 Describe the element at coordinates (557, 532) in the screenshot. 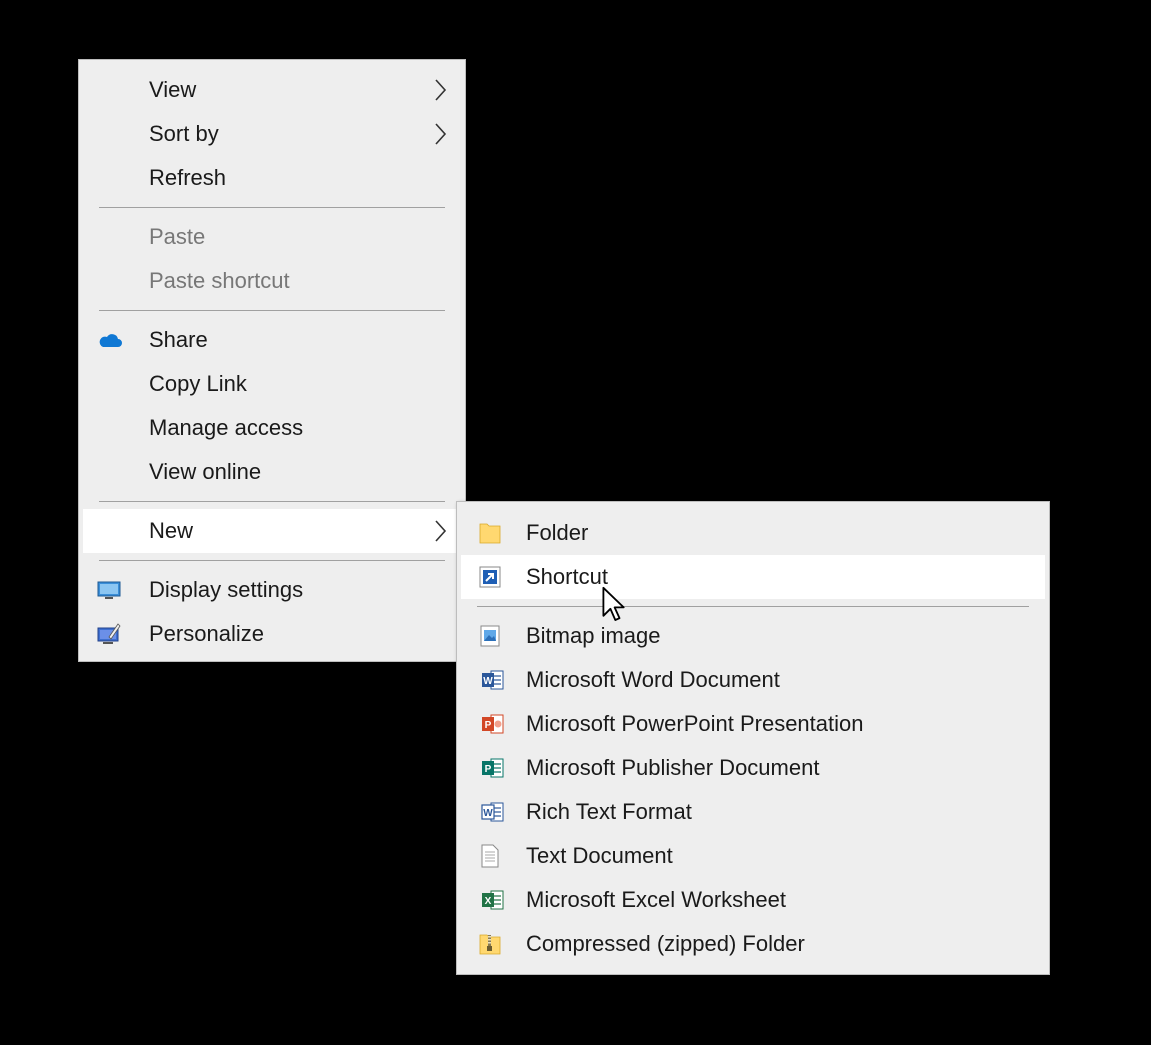

I see `submenu-item-label: Folder` at that location.